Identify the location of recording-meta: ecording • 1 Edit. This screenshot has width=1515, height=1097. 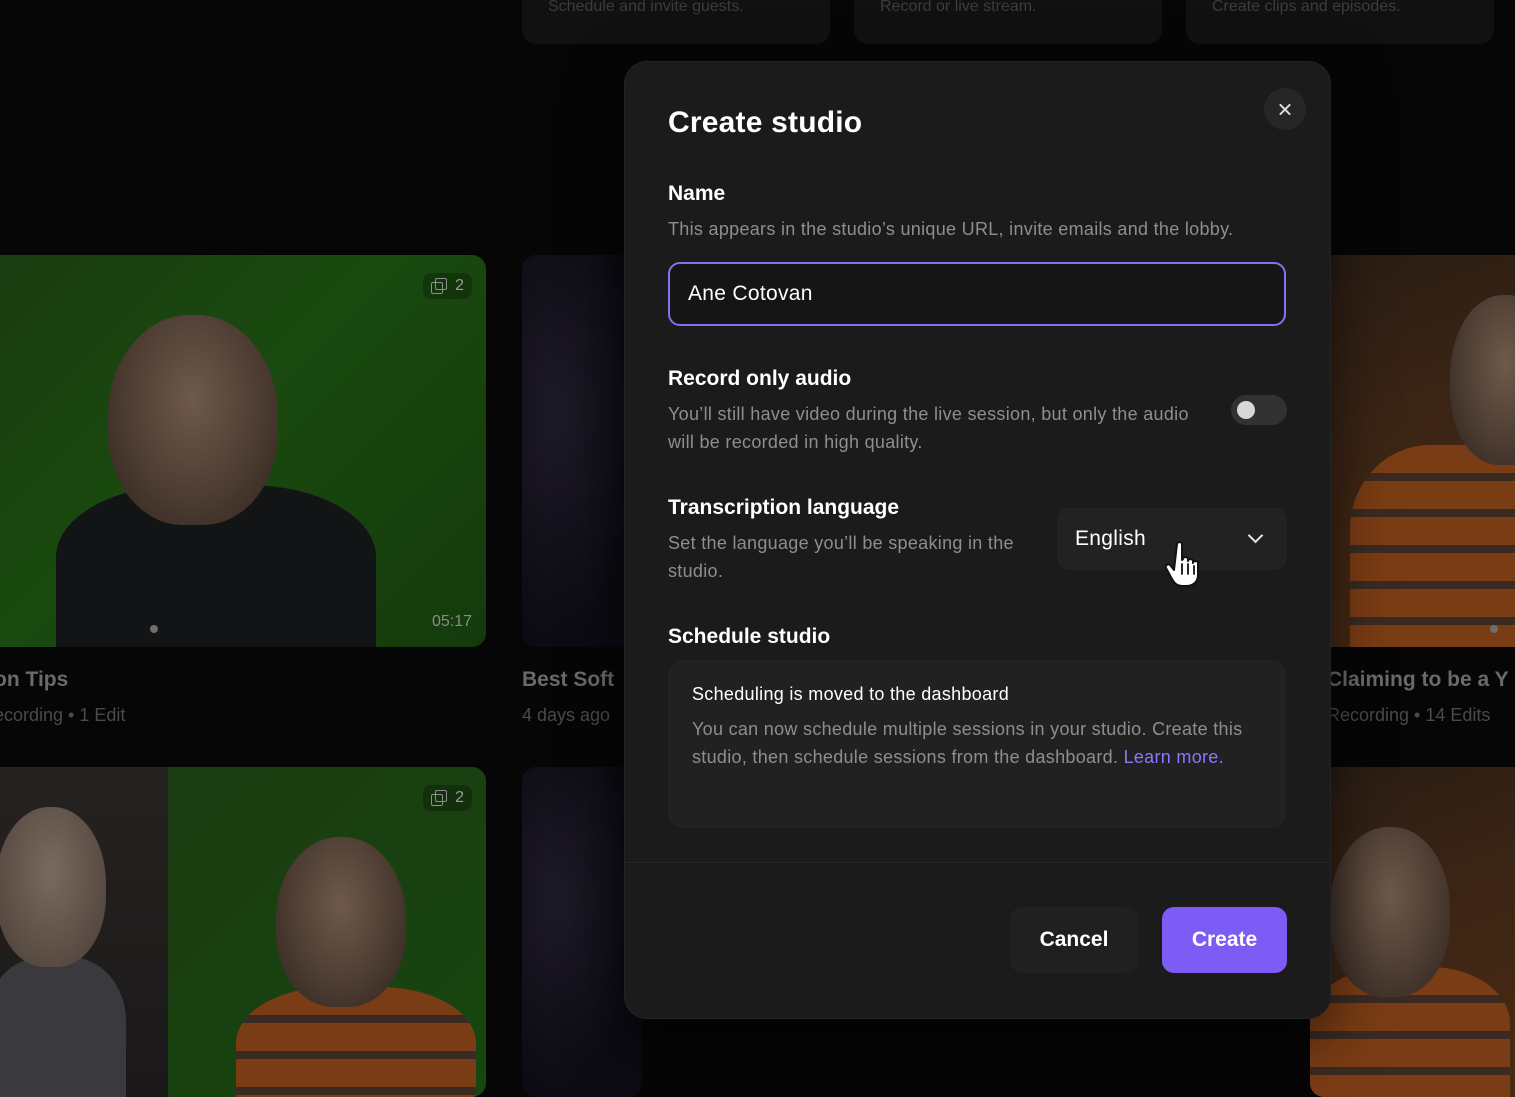
(63, 715).